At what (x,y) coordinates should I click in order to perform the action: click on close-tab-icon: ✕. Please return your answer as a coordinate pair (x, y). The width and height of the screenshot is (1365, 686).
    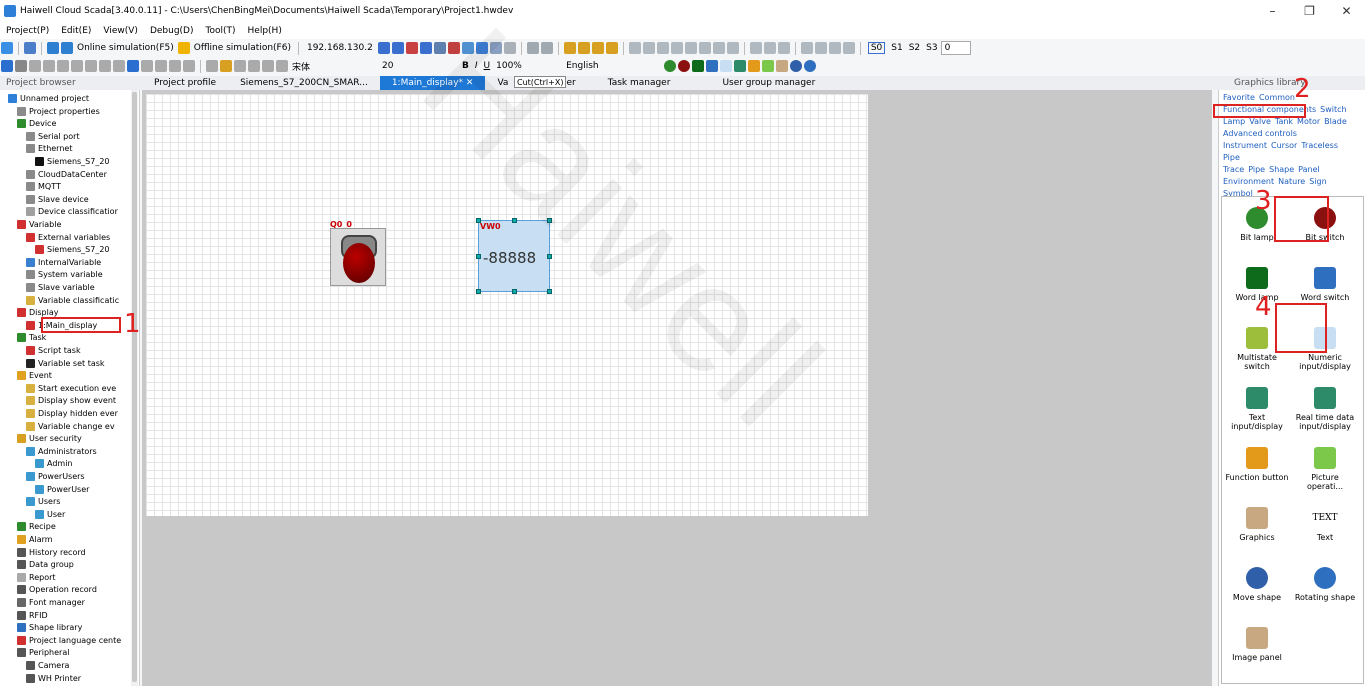
    Looking at the image, I should click on (470, 83).